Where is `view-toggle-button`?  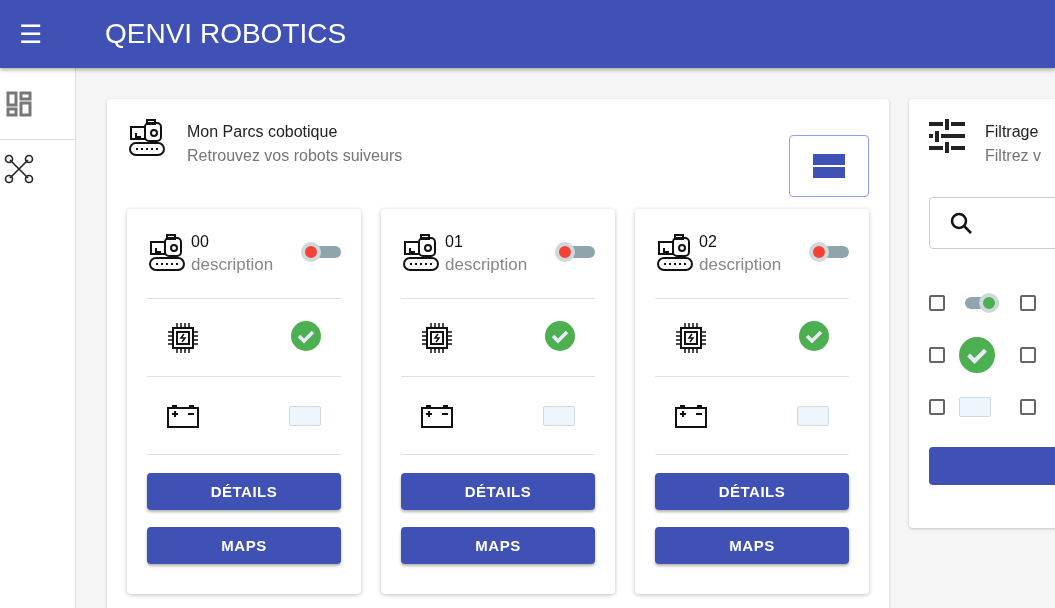 view-toggle-button is located at coordinates (829, 166).